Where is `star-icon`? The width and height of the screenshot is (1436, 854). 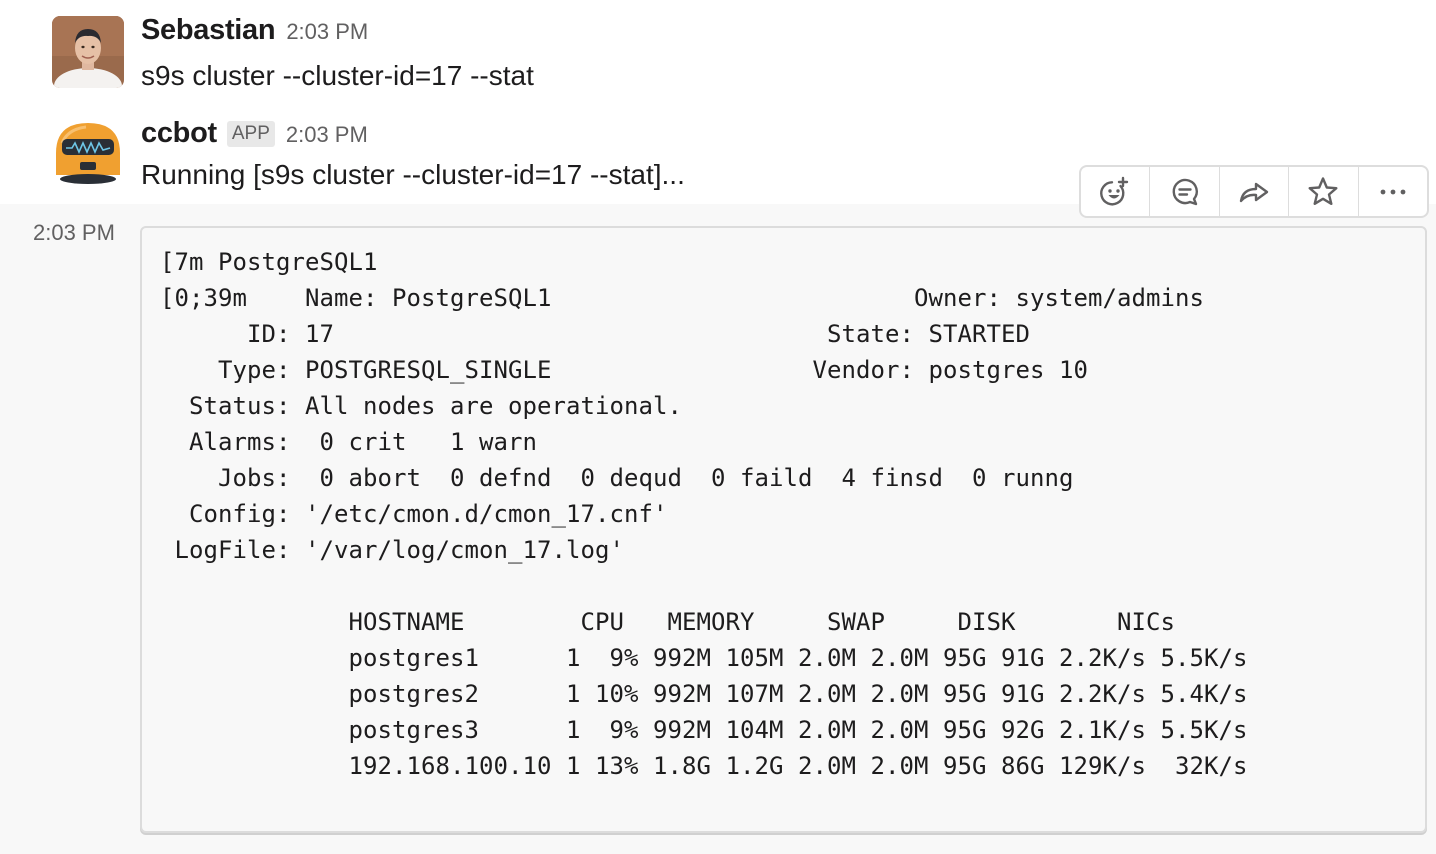 star-icon is located at coordinates (1323, 190).